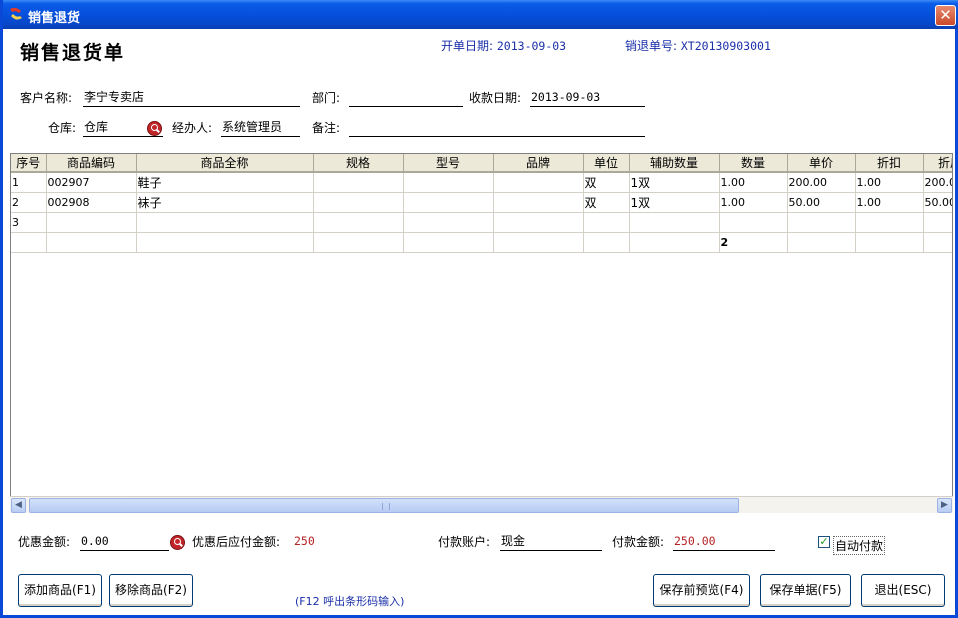 The image size is (958, 618). Describe the element at coordinates (889, 222) in the screenshot. I see `cell-discount` at that location.